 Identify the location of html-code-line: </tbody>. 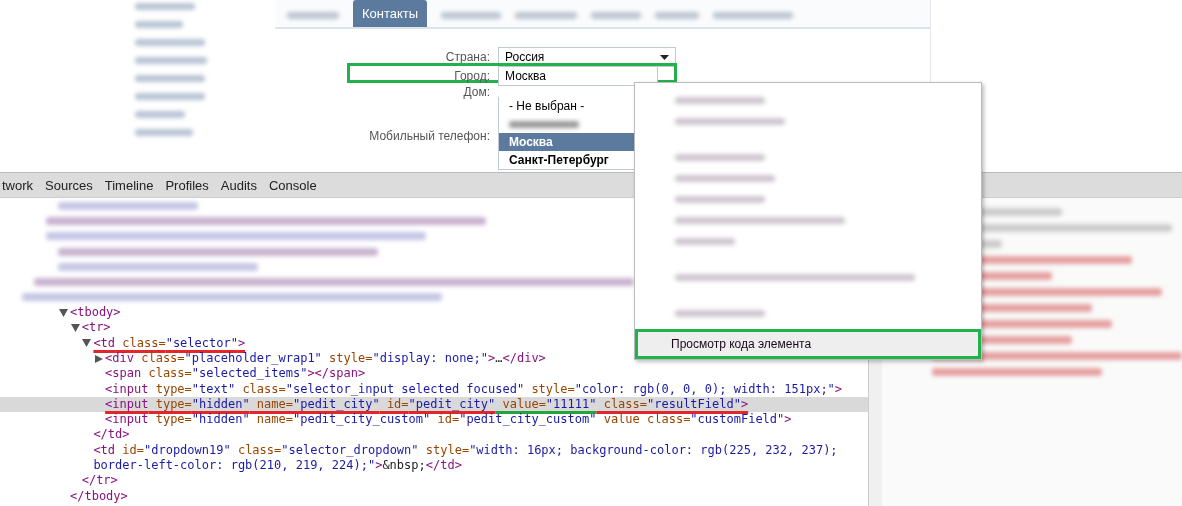
(99, 496).